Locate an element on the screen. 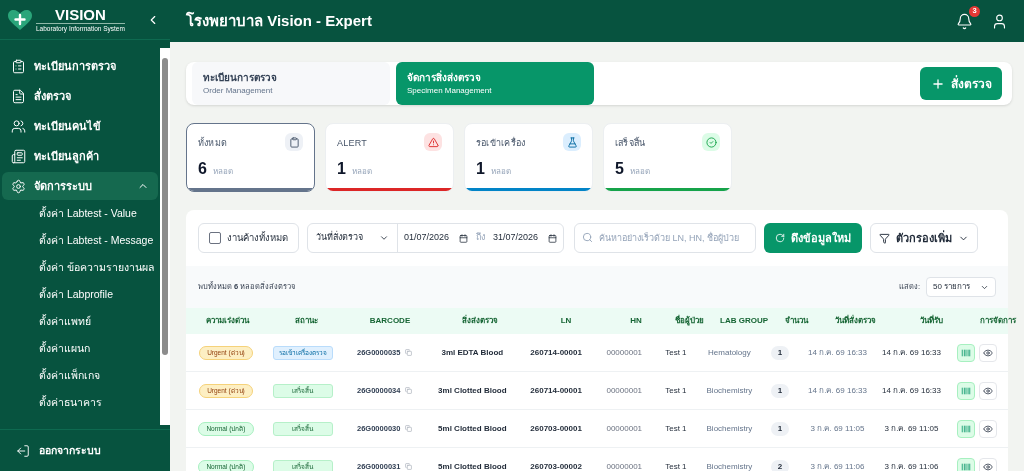  user-account-button is located at coordinates (999, 21).